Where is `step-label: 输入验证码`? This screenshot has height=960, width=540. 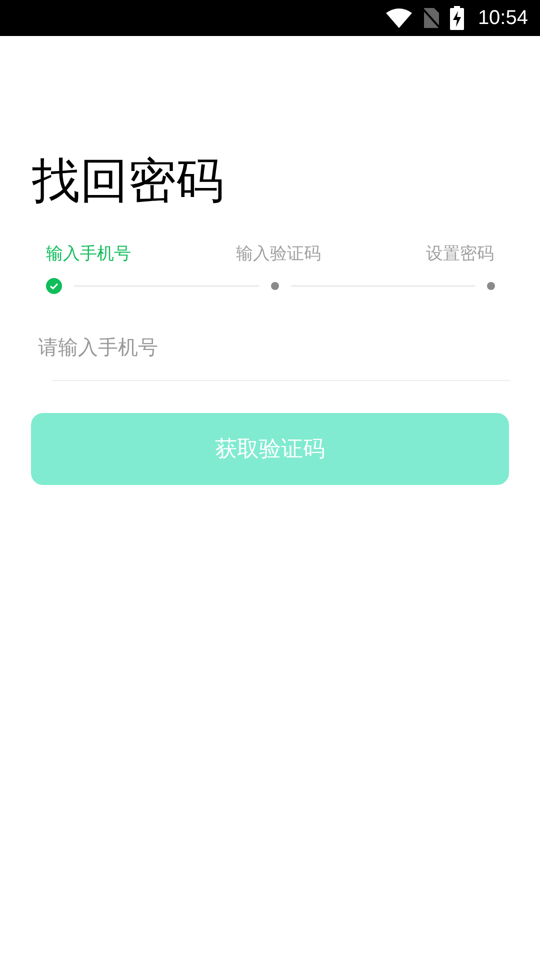
step-label: 输入验证码 is located at coordinates (278, 254).